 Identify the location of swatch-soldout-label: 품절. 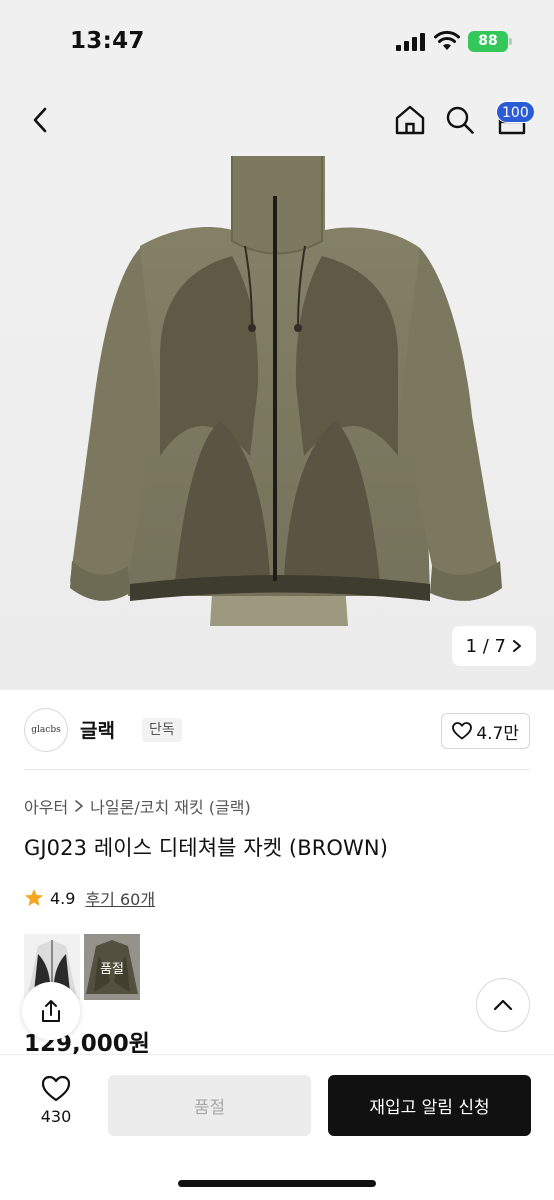
(112, 967).